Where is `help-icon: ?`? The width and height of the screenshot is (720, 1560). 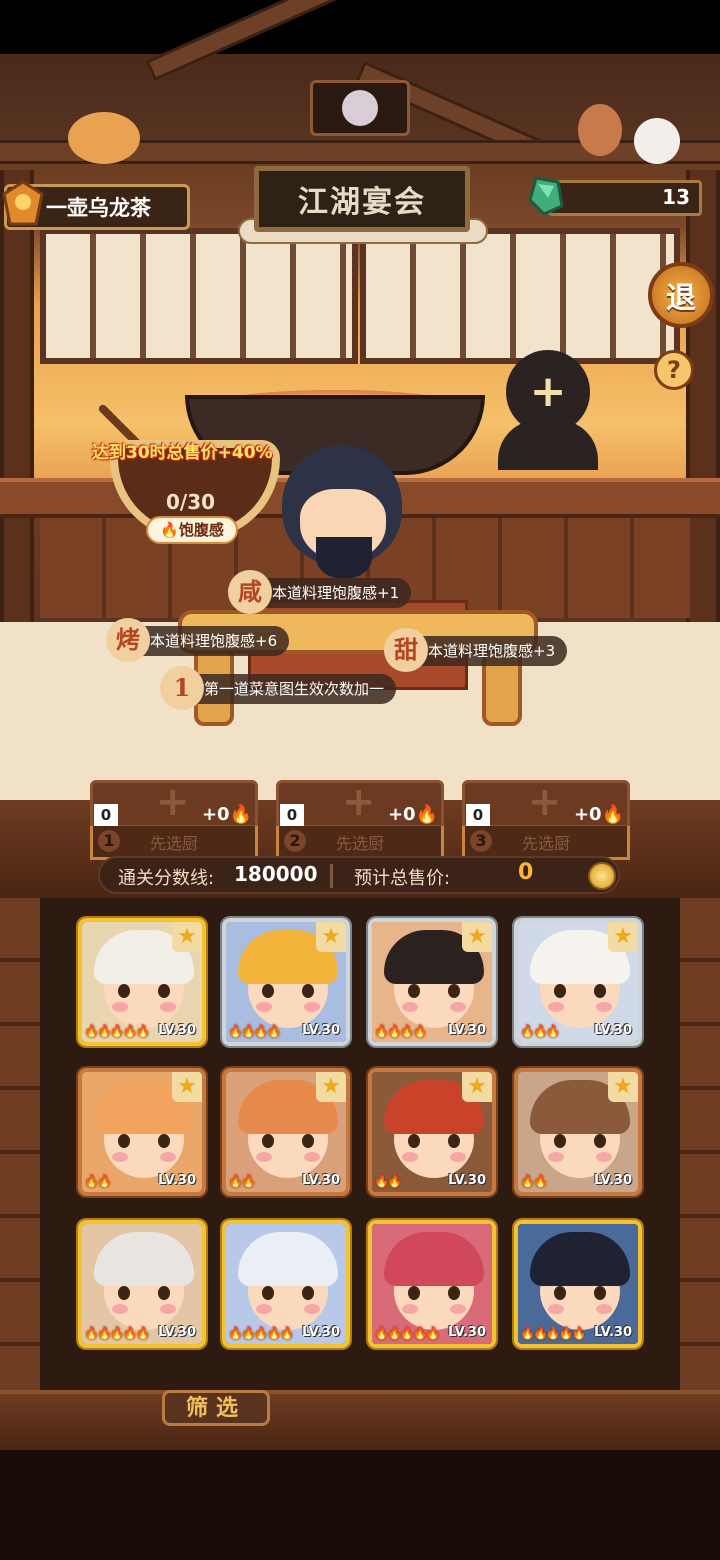 help-icon: ? is located at coordinates (674, 370).